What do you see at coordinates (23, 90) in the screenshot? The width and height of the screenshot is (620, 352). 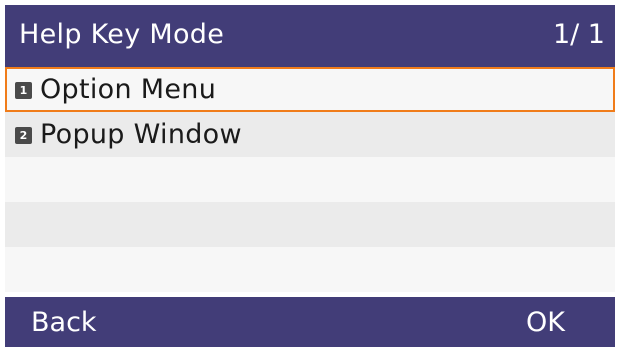 I see `number-1-icon: 1` at bounding box center [23, 90].